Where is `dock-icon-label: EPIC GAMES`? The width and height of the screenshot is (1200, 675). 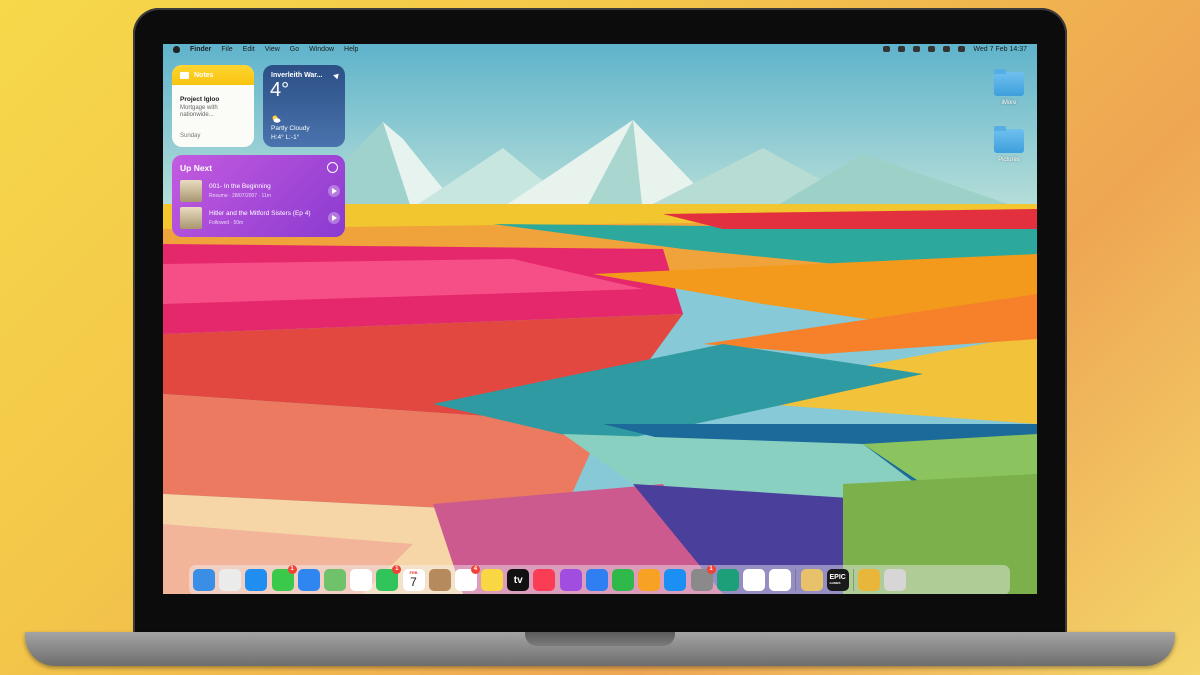
dock-icon-label: EPIC GAMES is located at coordinates (837, 579).